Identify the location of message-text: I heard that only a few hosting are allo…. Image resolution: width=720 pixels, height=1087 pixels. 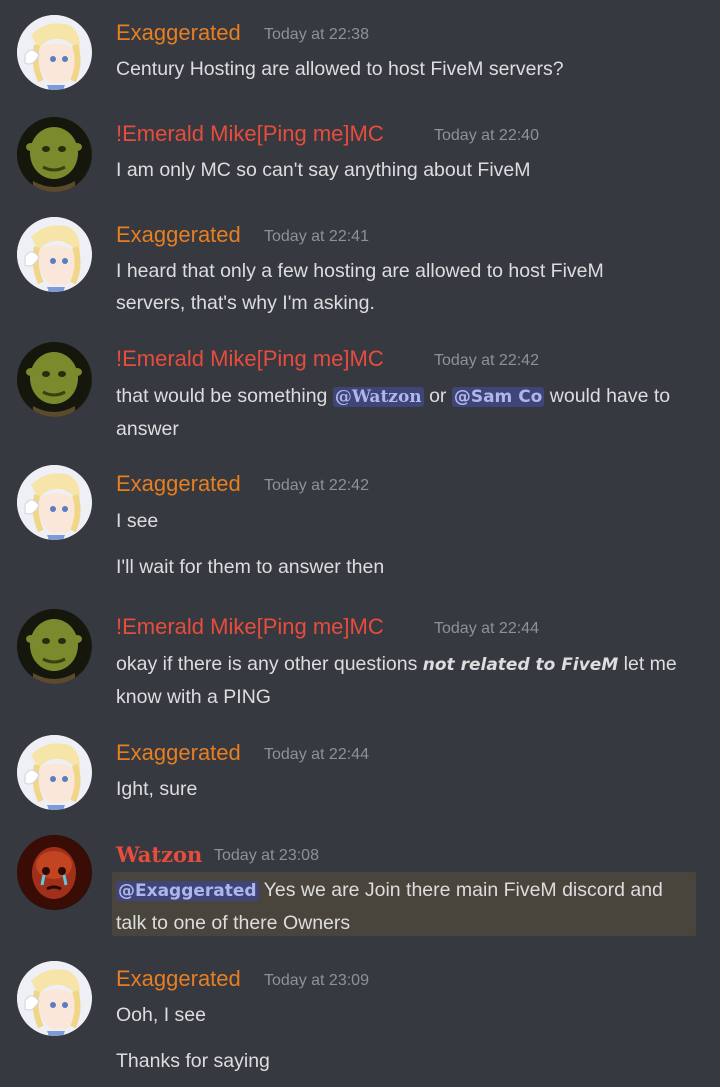
(360, 287).